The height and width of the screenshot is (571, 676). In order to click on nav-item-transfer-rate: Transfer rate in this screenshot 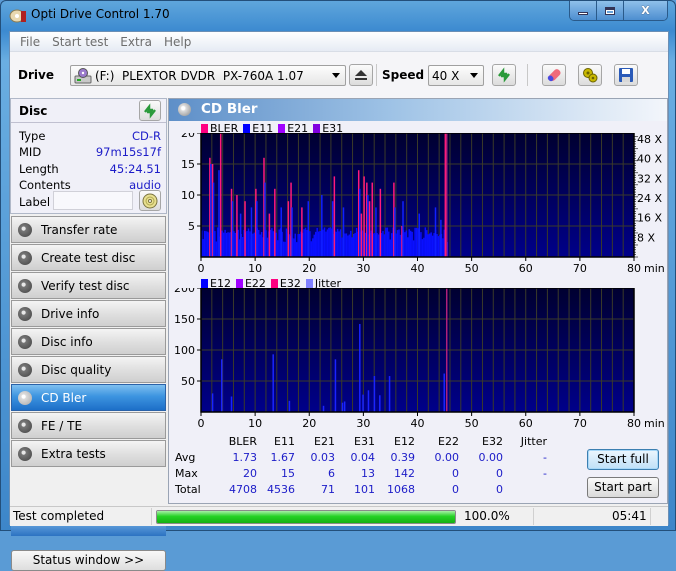, I will do `click(88, 229)`.